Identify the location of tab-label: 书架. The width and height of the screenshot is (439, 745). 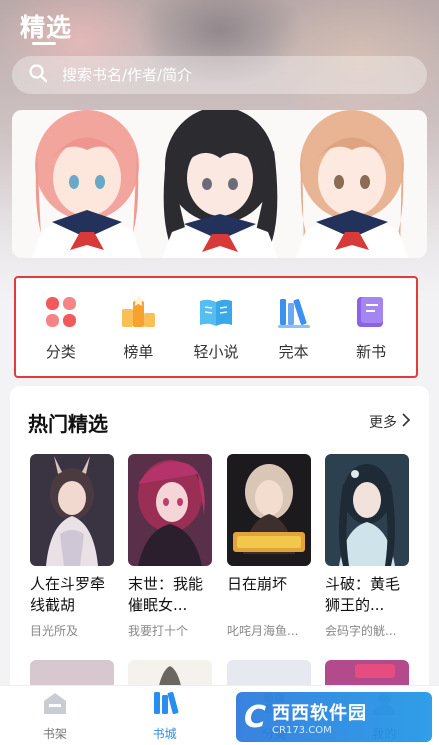
(54, 734).